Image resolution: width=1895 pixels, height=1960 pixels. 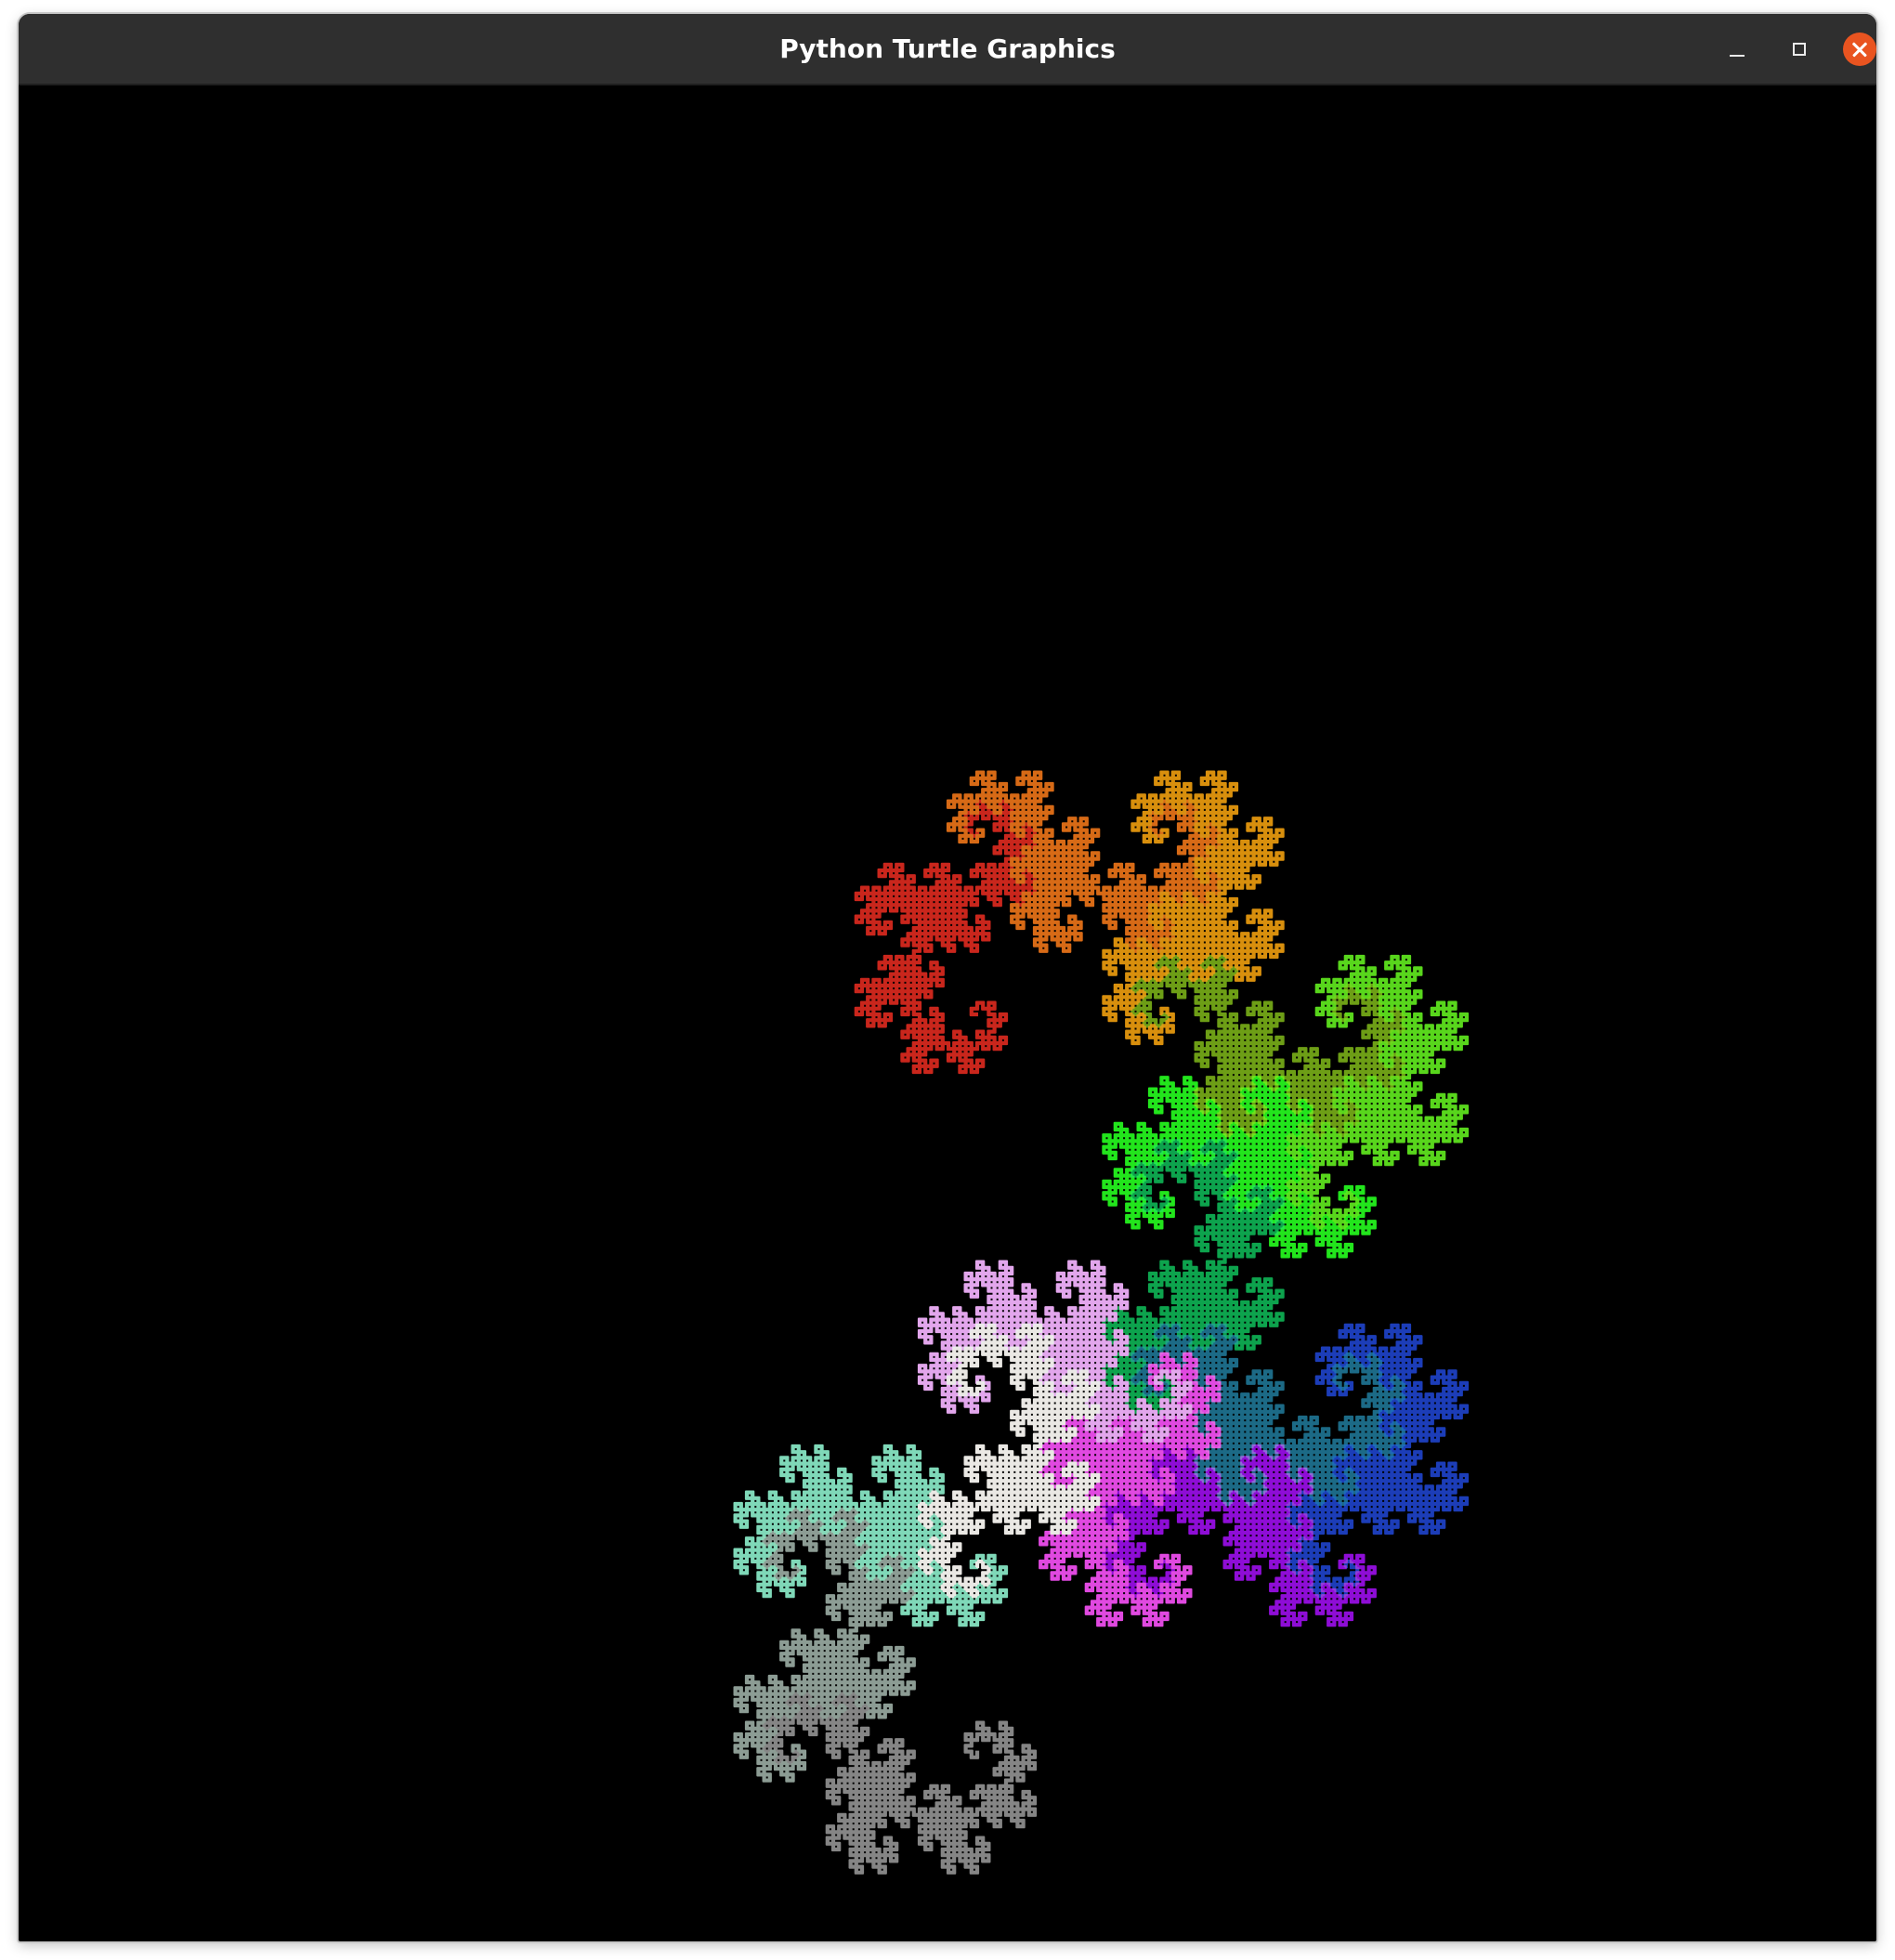 I want to click on close-button, so click(x=1859, y=49).